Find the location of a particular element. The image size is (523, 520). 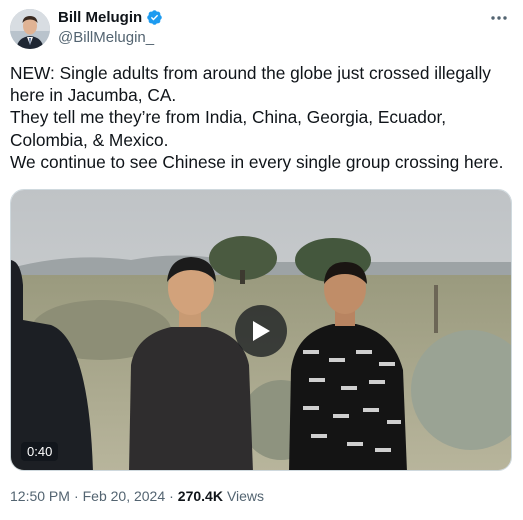

more-options-icon is located at coordinates (499, 18).